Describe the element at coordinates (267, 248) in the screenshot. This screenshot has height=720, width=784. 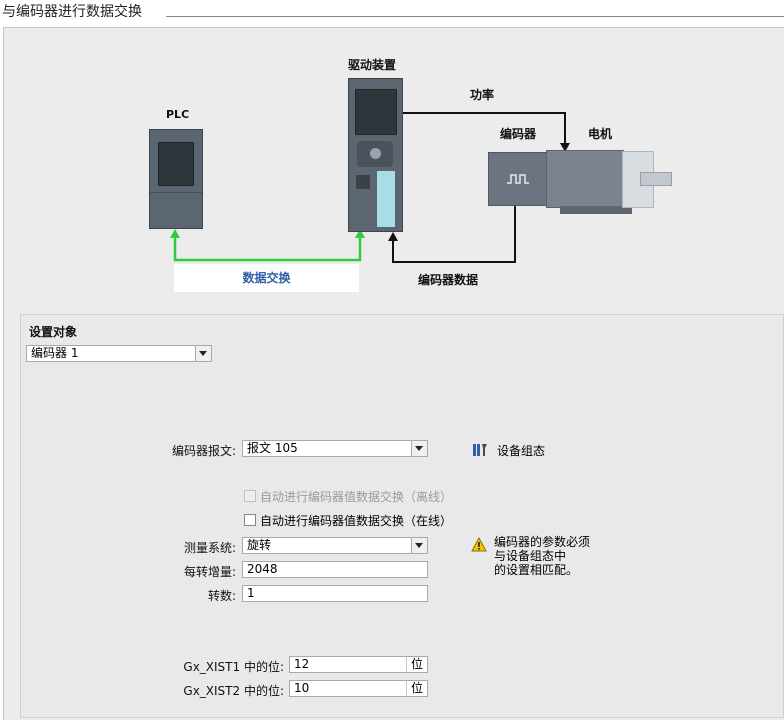
I see `green-link` at that location.